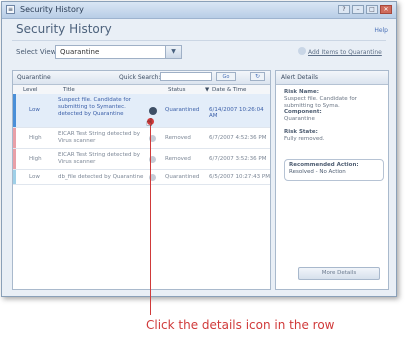 Image resolution: width=416 pixels, height=337 pixels. Describe the element at coordinates (336, 136) in the screenshot. I see `risk-state-field: Risk State: Fully removed.` at that location.